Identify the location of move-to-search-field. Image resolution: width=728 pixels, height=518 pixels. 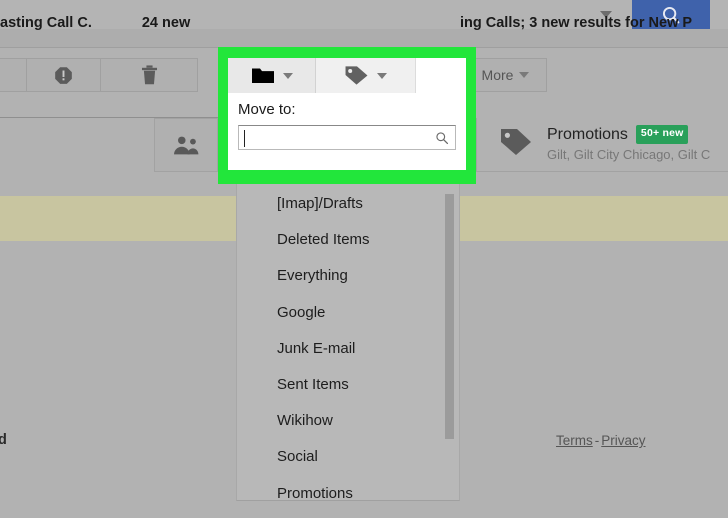
(347, 137).